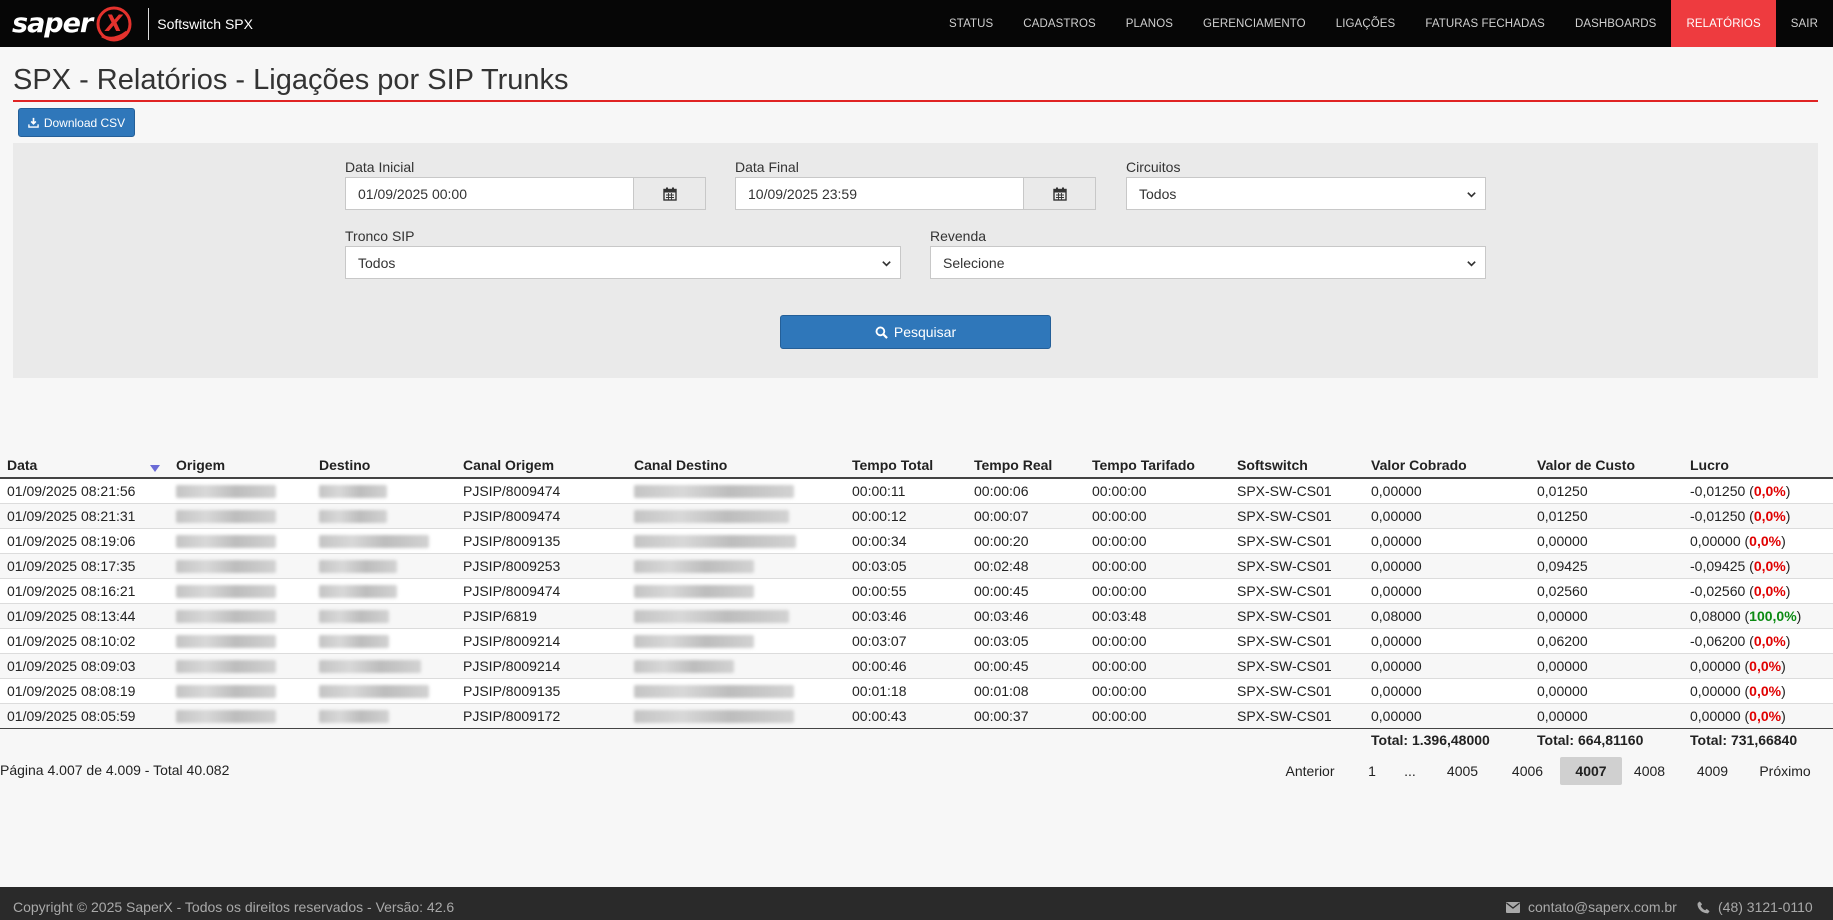 The width and height of the screenshot is (1833, 920). Describe the element at coordinates (971, 23) in the screenshot. I see `nav-item-status: STATUS` at that location.